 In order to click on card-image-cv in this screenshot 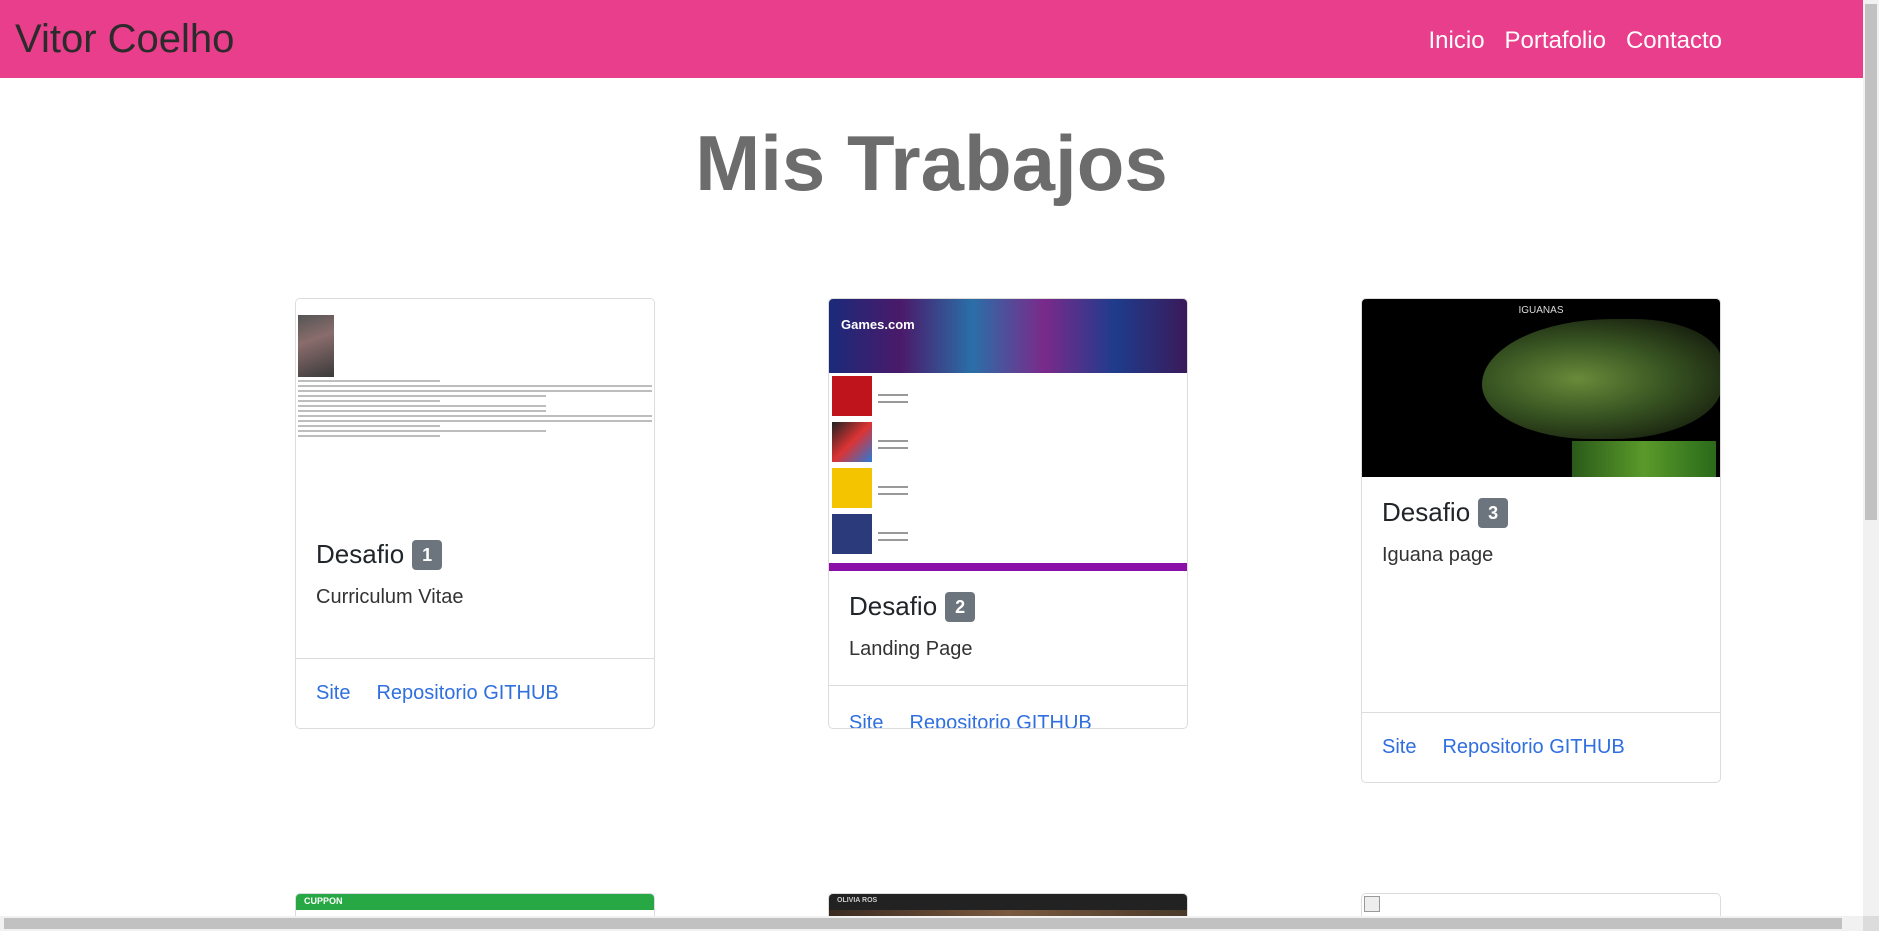, I will do `click(475, 409)`.